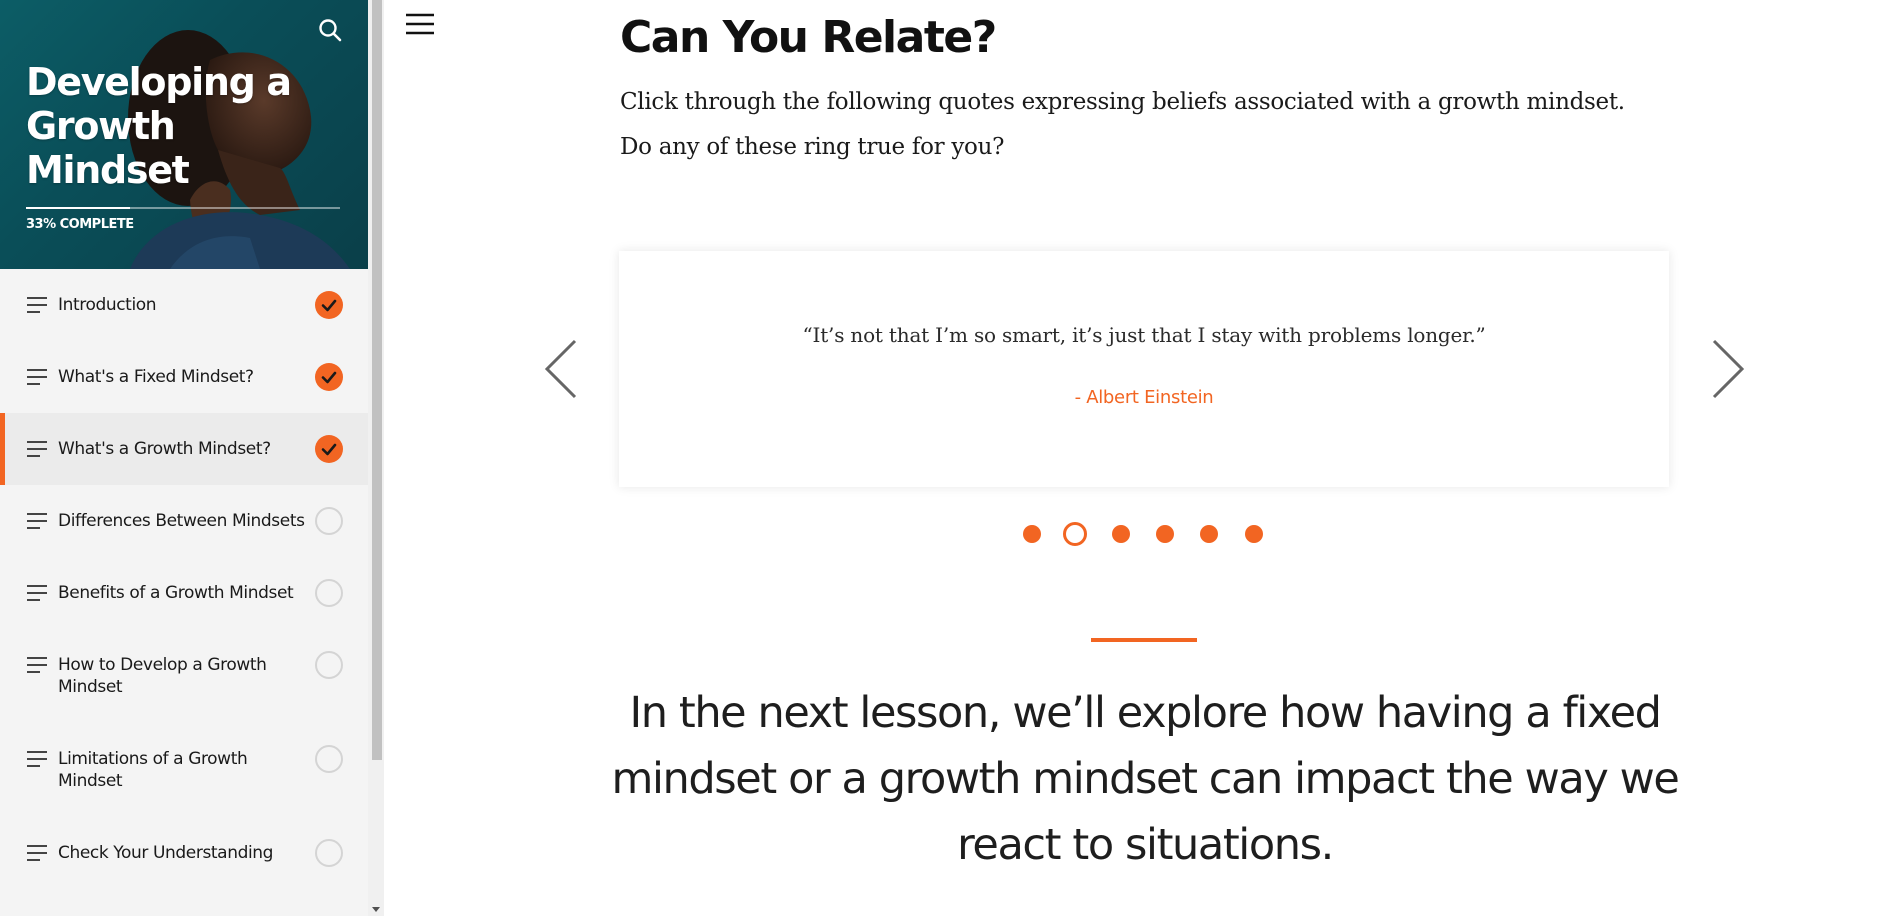 This screenshot has height=916, width=1894. Describe the element at coordinates (159, 126) in the screenshot. I see `course-title: Developing a Growth Mindset` at that location.